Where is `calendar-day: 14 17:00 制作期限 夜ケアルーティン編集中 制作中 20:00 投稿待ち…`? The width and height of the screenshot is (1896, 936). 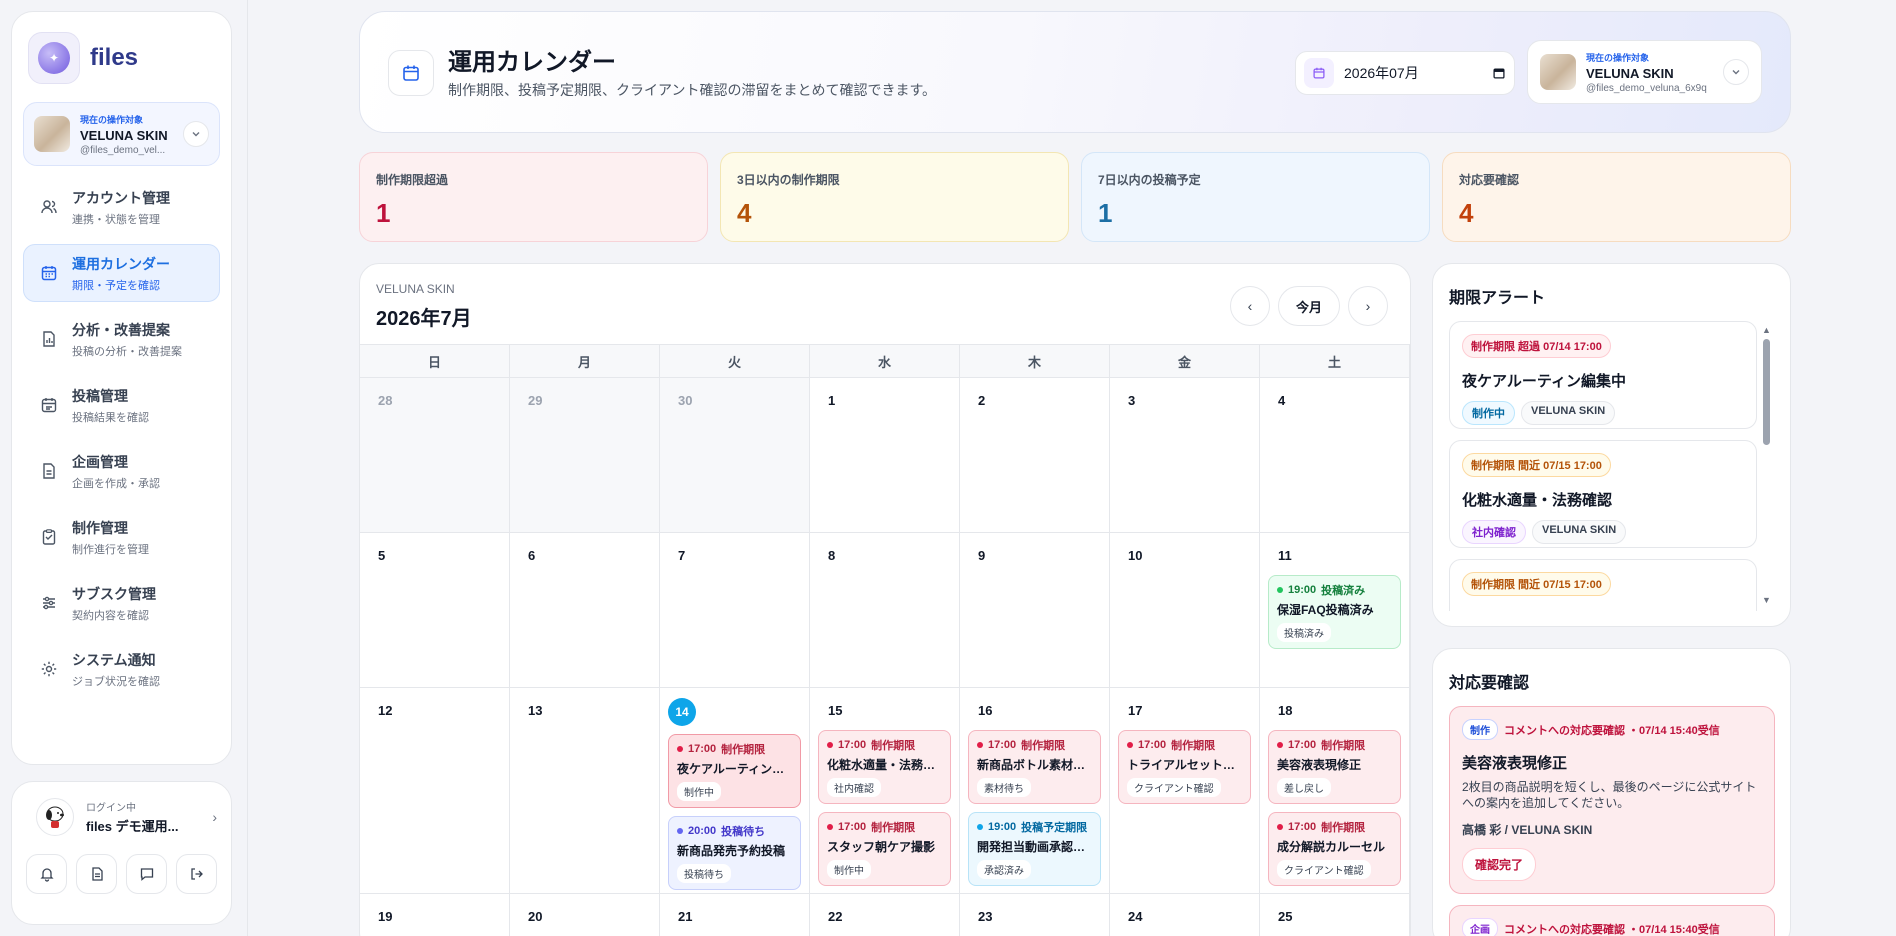
calendar-day: 14 17:00 制作期限 夜ケアルーティン編集中 制作中 20:00 投稿待ち… is located at coordinates (735, 792).